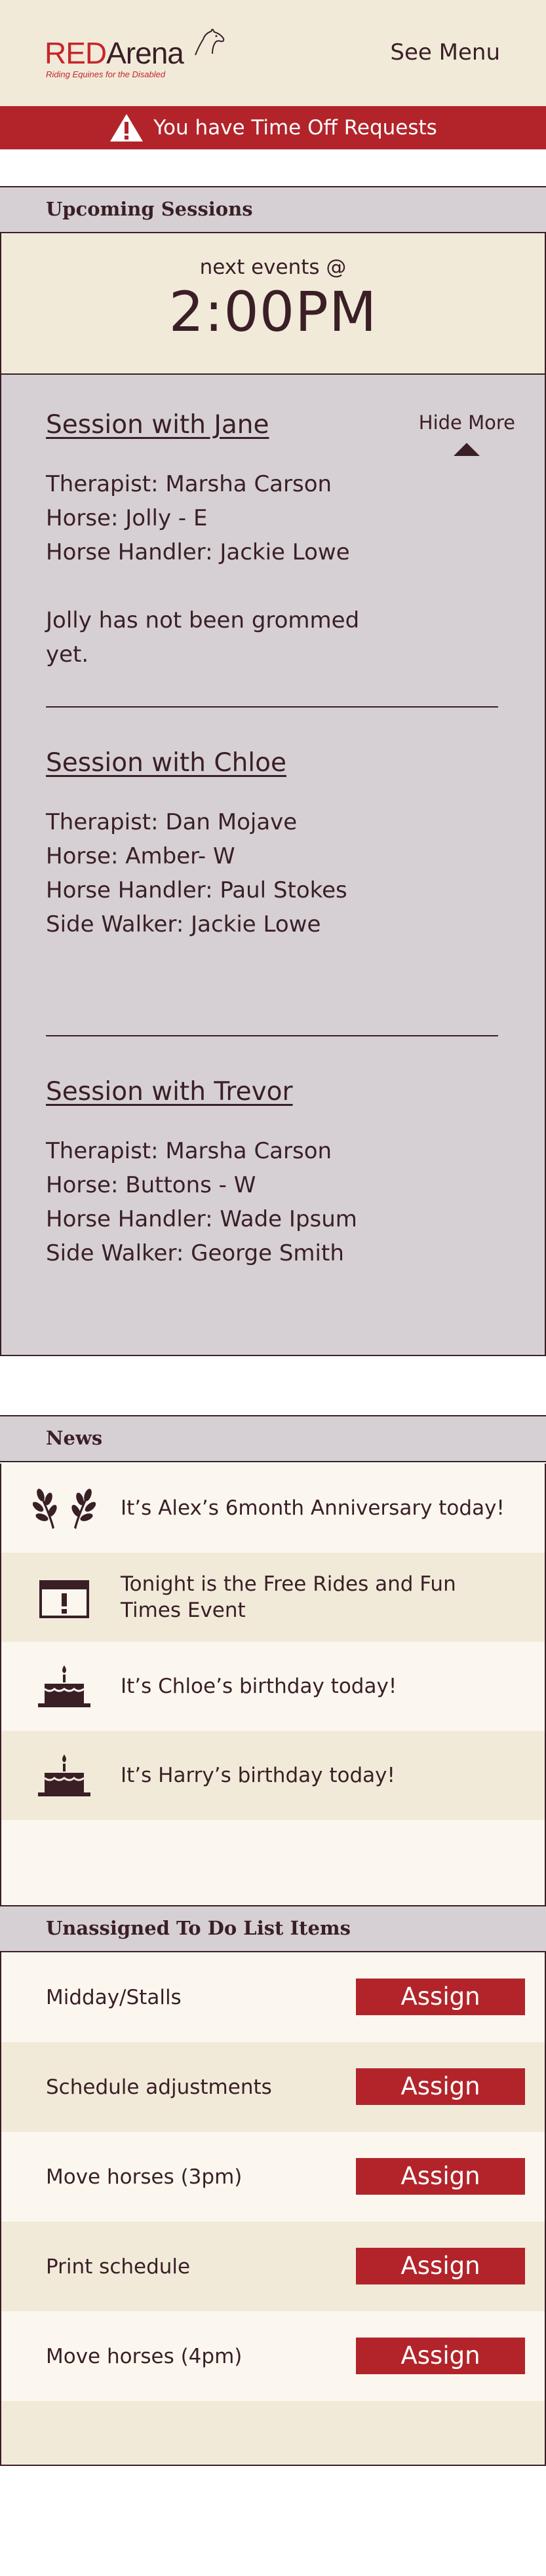  What do you see at coordinates (151, 1185) in the screenshot?
I see `session-horse: Horse: Buttons - W` at bounding box center [151, 1185].